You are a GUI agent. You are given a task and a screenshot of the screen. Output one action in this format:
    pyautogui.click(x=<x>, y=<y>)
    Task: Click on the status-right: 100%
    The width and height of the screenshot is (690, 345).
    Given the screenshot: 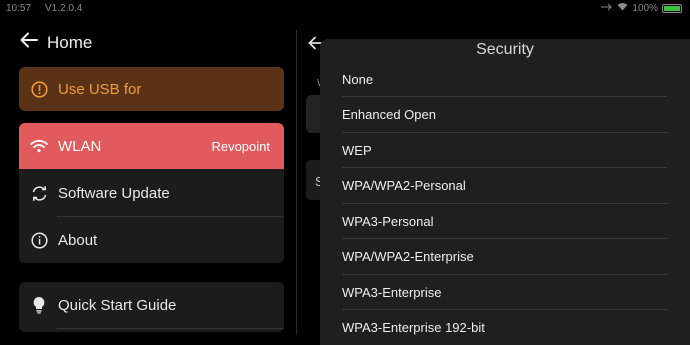 What is the action you would take?
    pyautogui.click(x=641, y=8)
    